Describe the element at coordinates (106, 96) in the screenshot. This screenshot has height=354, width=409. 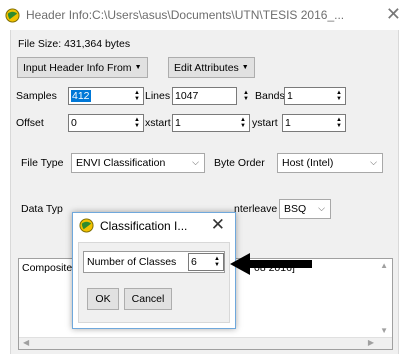
I see `samples-field: 412 ▲ ▼` at that location.